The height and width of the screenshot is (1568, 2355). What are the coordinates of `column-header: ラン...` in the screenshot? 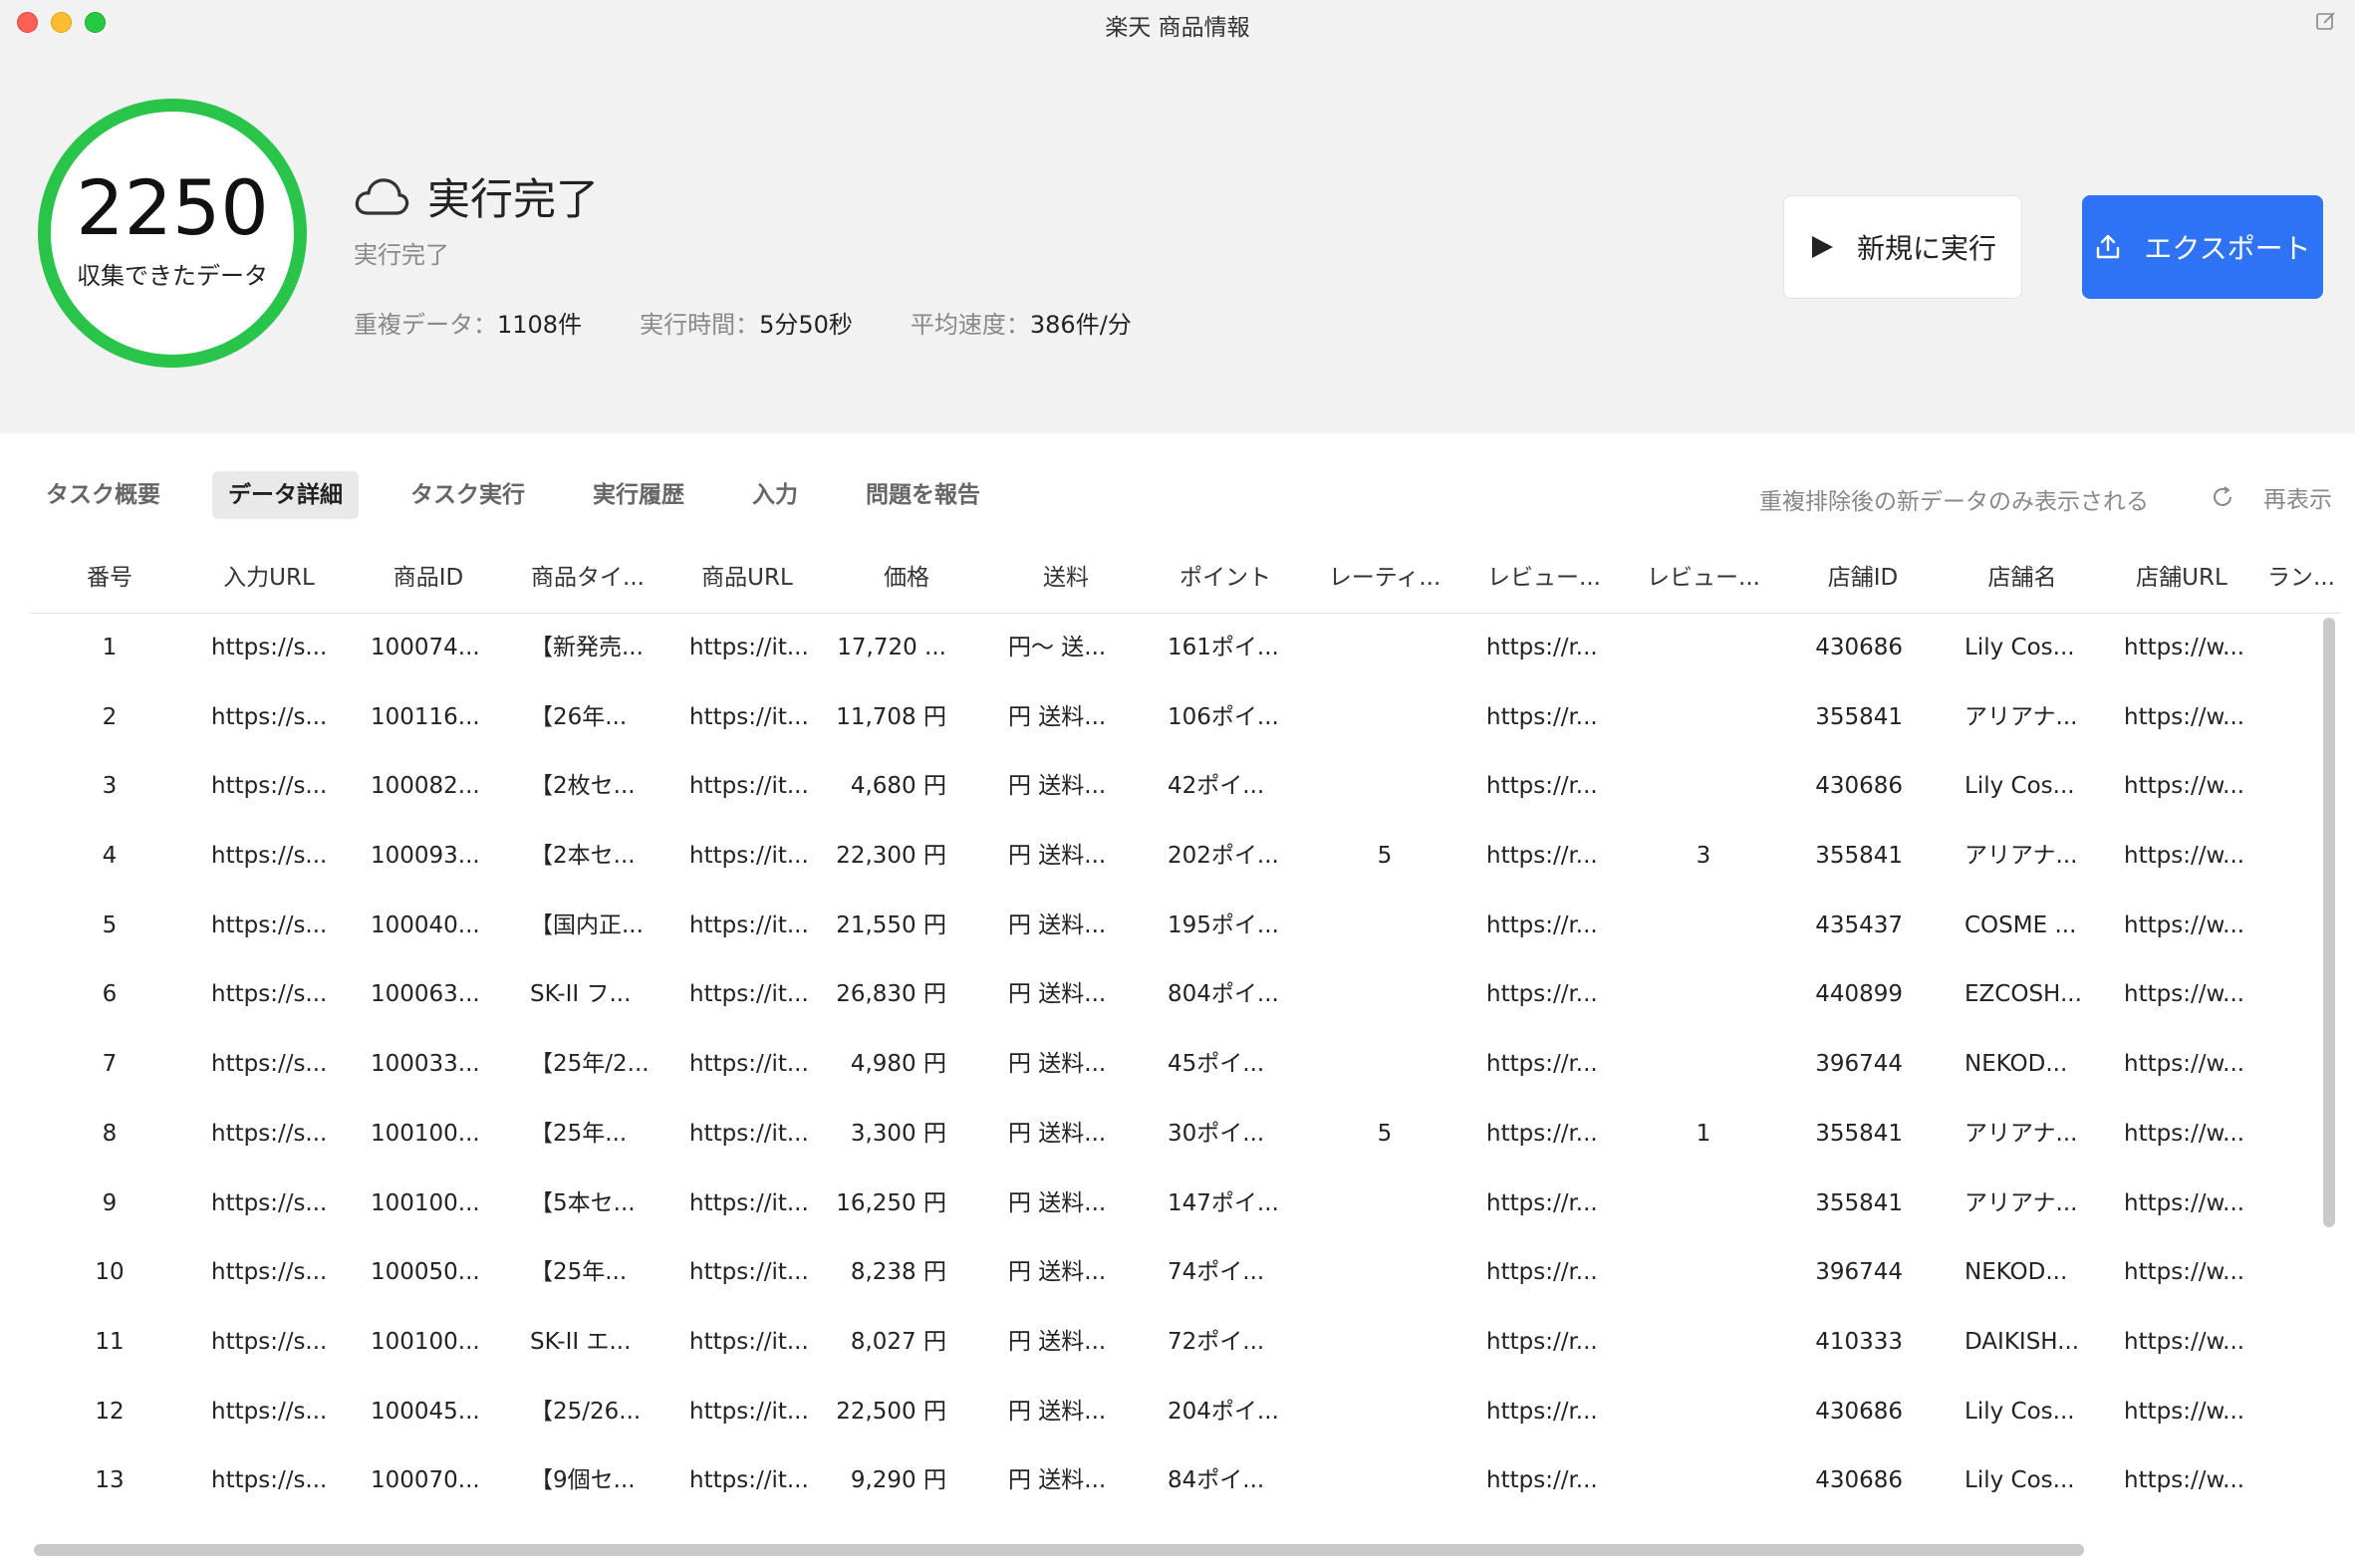 It's located at (2301, 581).